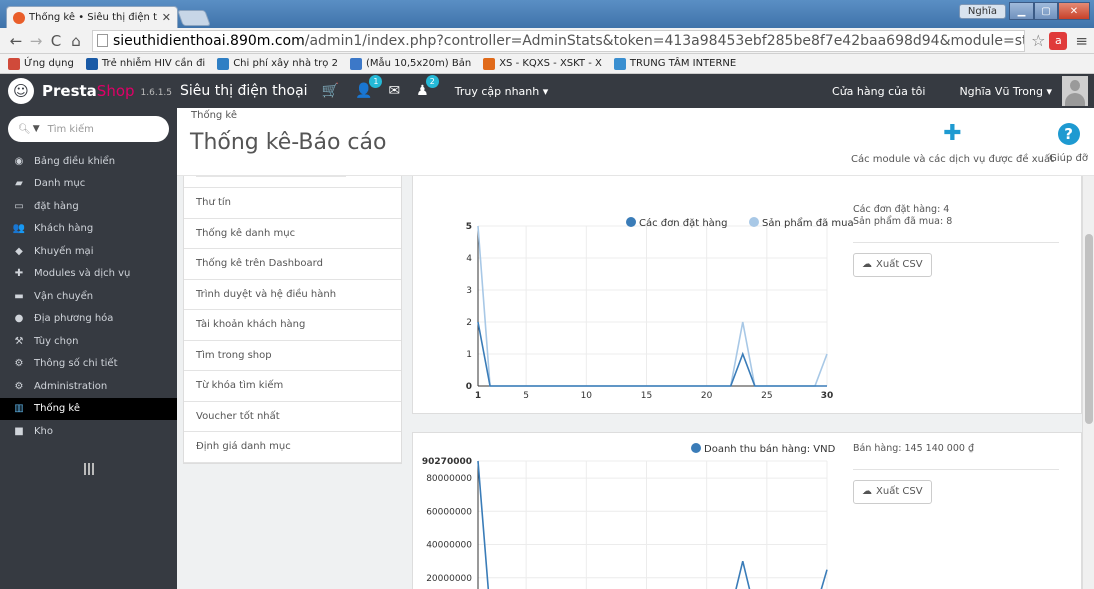 Image resolution: width=1094 pixels, height=589 pixels. I want to click on bookmark-label: TRUNG TÂM INTERNE, so click(683, 63).